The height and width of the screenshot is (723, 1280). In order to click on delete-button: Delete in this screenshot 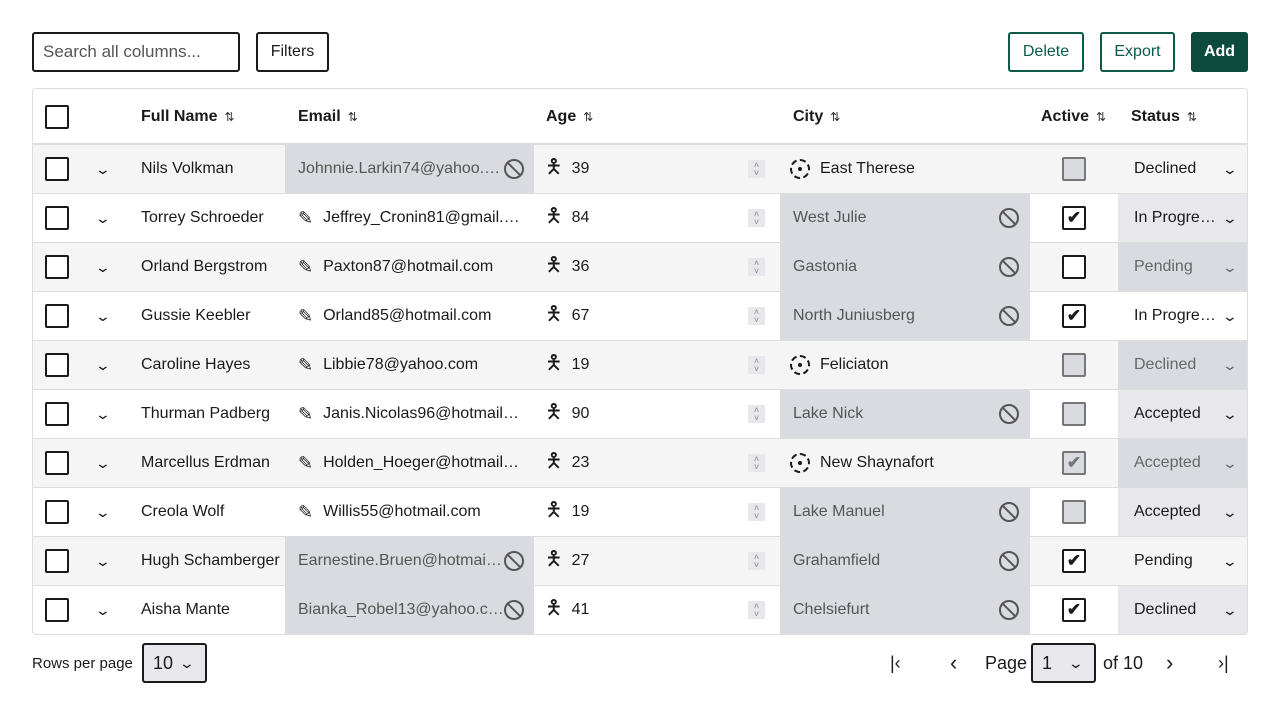, I will do `click(1046, 52)`.